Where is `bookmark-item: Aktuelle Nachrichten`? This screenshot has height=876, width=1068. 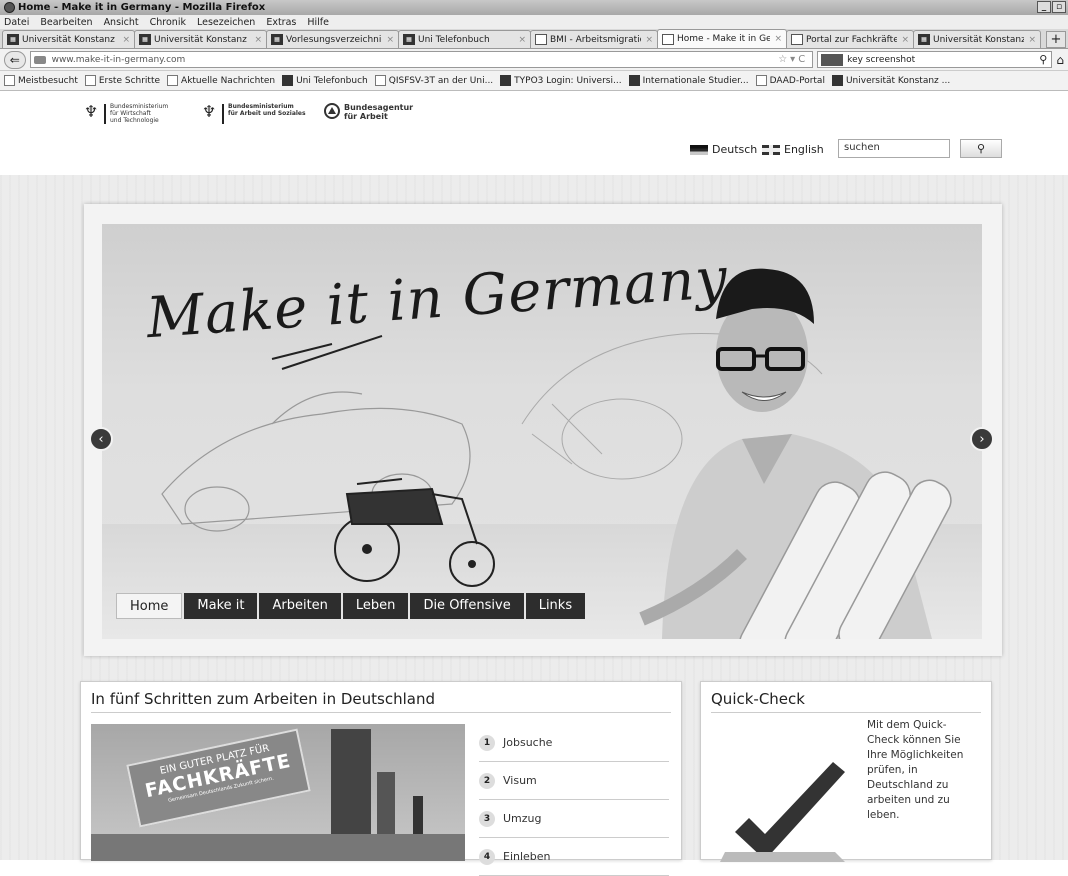
bookmark-item: Aktuelle Nachrichten is located at coordinates (221, 80).